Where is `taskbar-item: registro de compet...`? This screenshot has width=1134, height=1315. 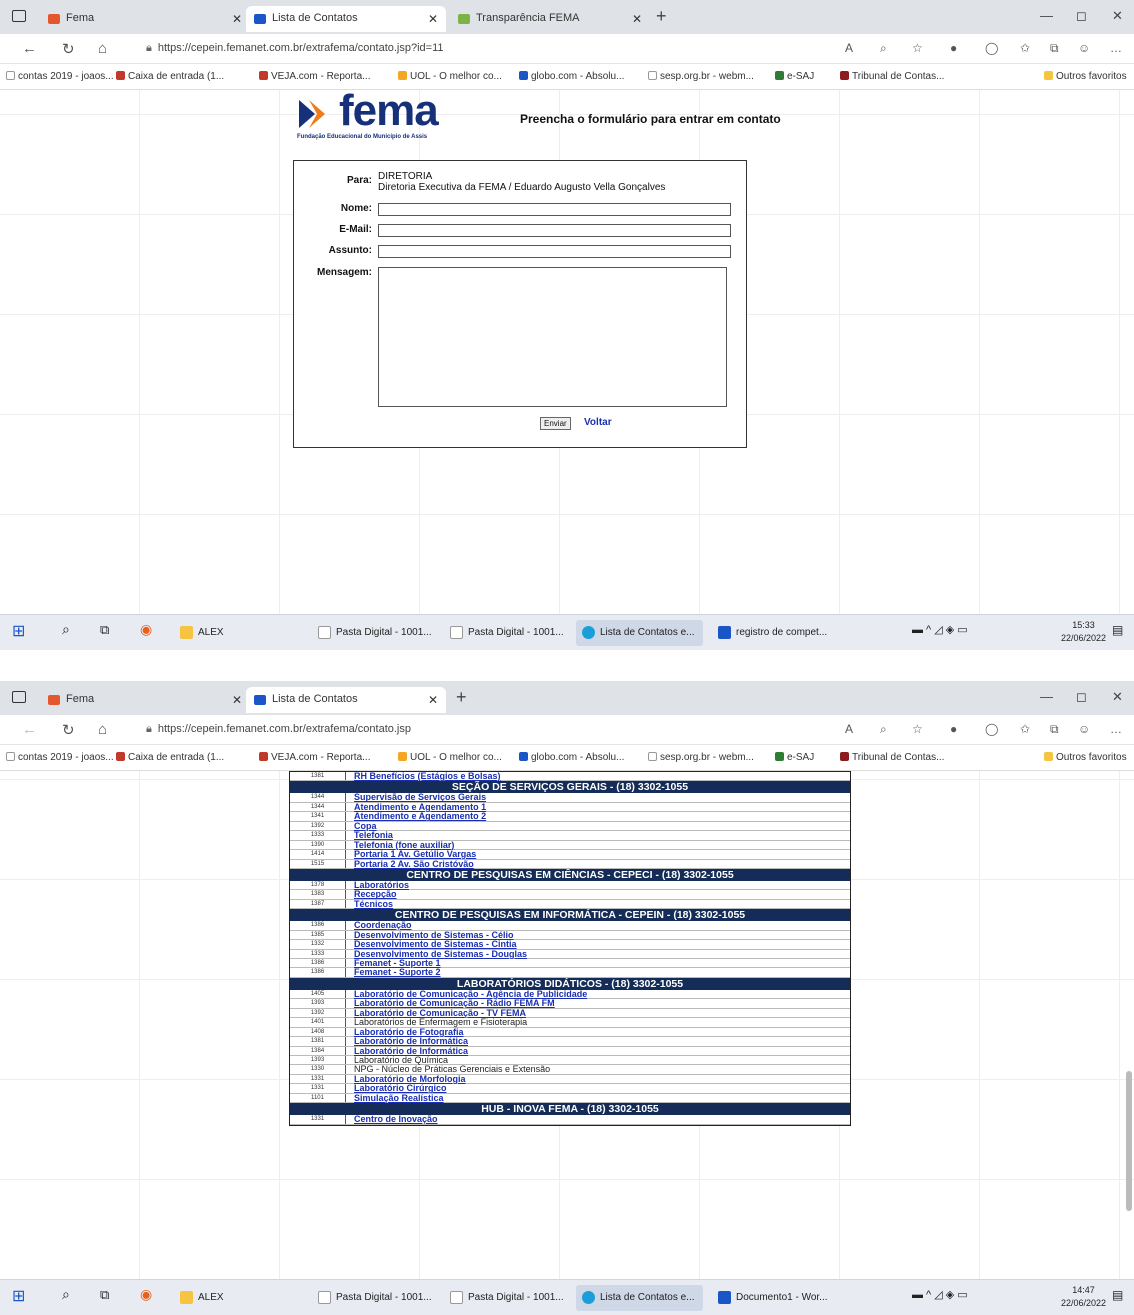 taskbar-item: registro de compet... is located at coordinates (773, 633).